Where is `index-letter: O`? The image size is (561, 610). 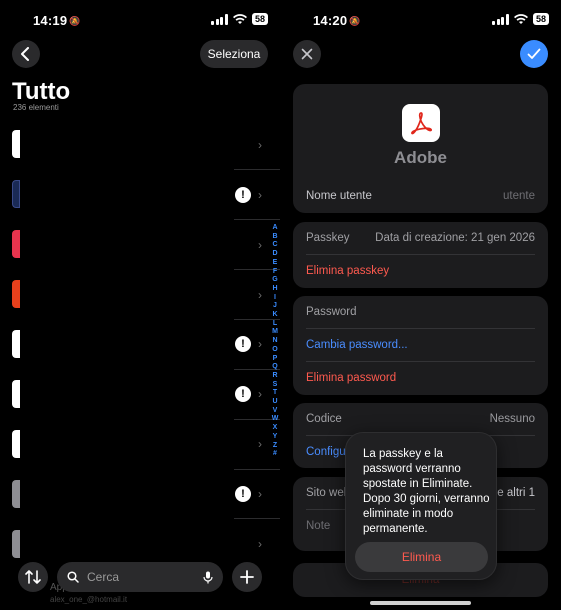 index-letter: O is located at coordinates (274, 350).